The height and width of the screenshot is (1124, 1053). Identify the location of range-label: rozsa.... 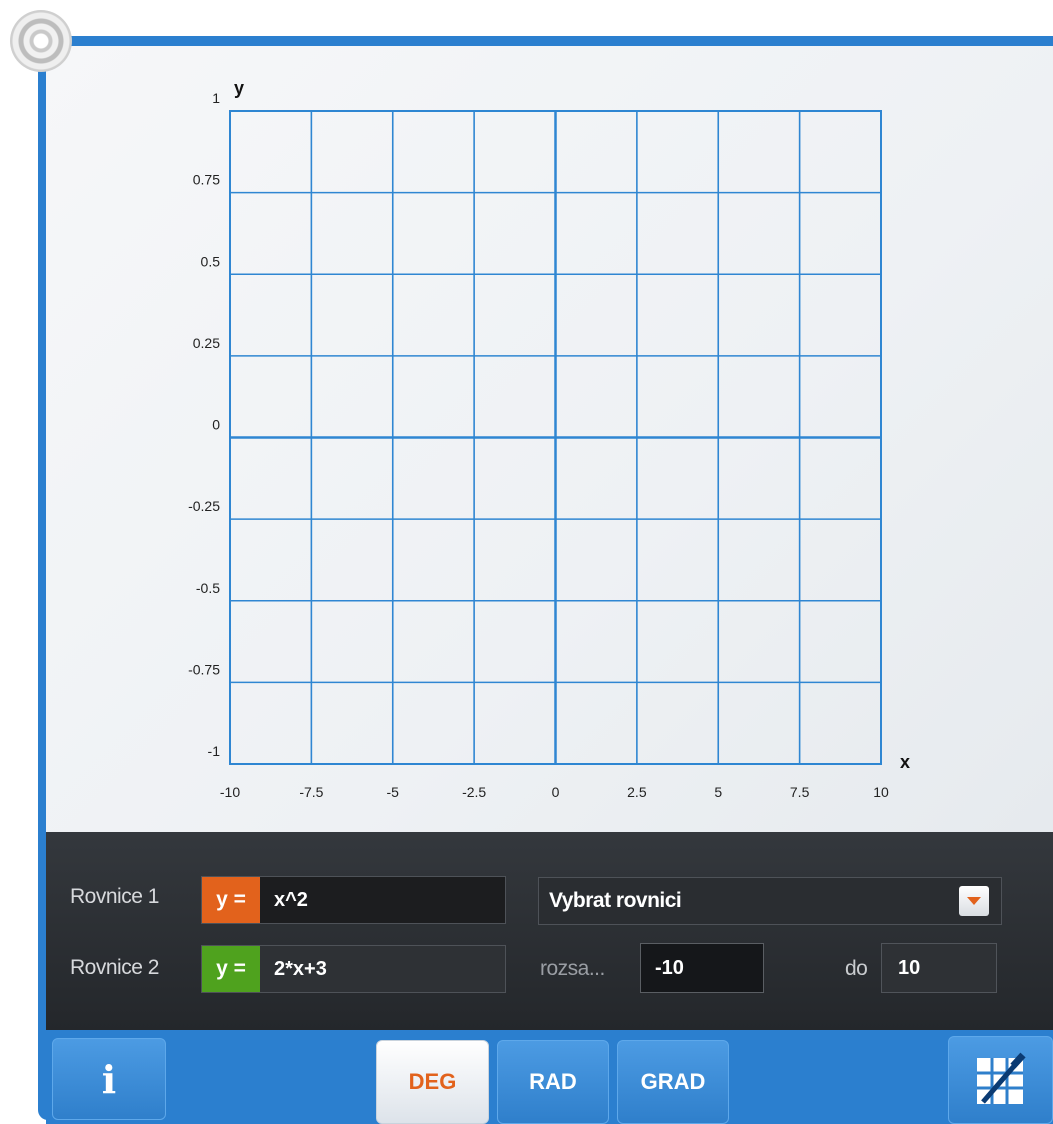
(572, 968).